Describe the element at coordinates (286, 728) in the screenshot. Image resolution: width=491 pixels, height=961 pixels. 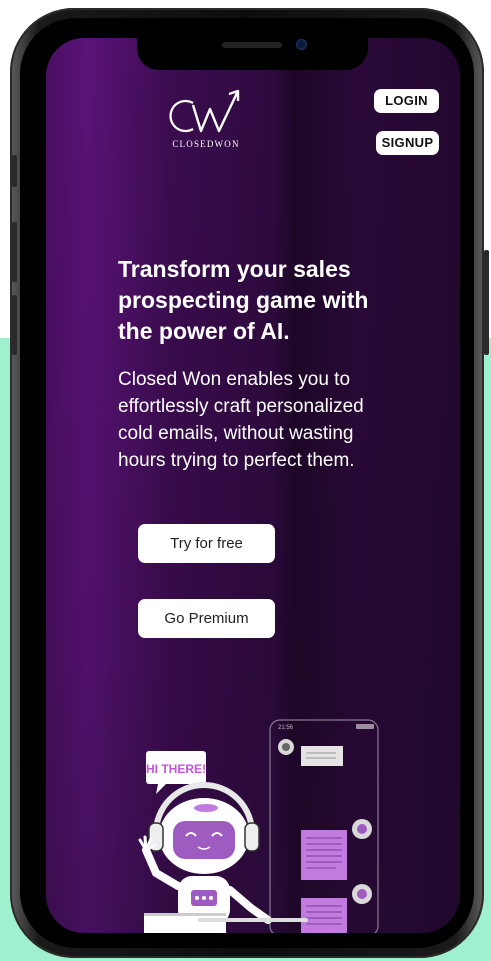
I see `mini-phone-time: 21:56` at that location.